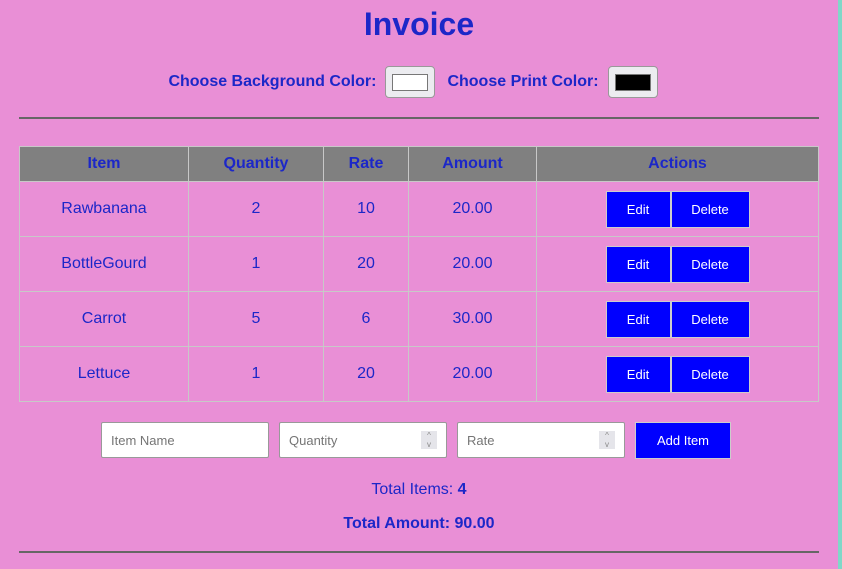 This screenshot has height=569, width=842. Describe the element at coordinates (840, 284) in the screenshot. I see `page-edge` at that location.